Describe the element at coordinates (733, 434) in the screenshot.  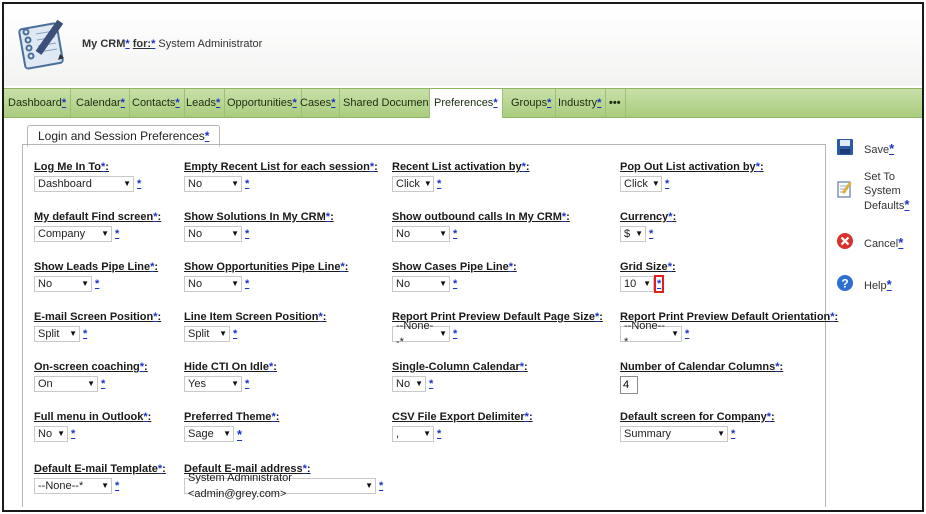
I see `company-screen-star: *` at that location.